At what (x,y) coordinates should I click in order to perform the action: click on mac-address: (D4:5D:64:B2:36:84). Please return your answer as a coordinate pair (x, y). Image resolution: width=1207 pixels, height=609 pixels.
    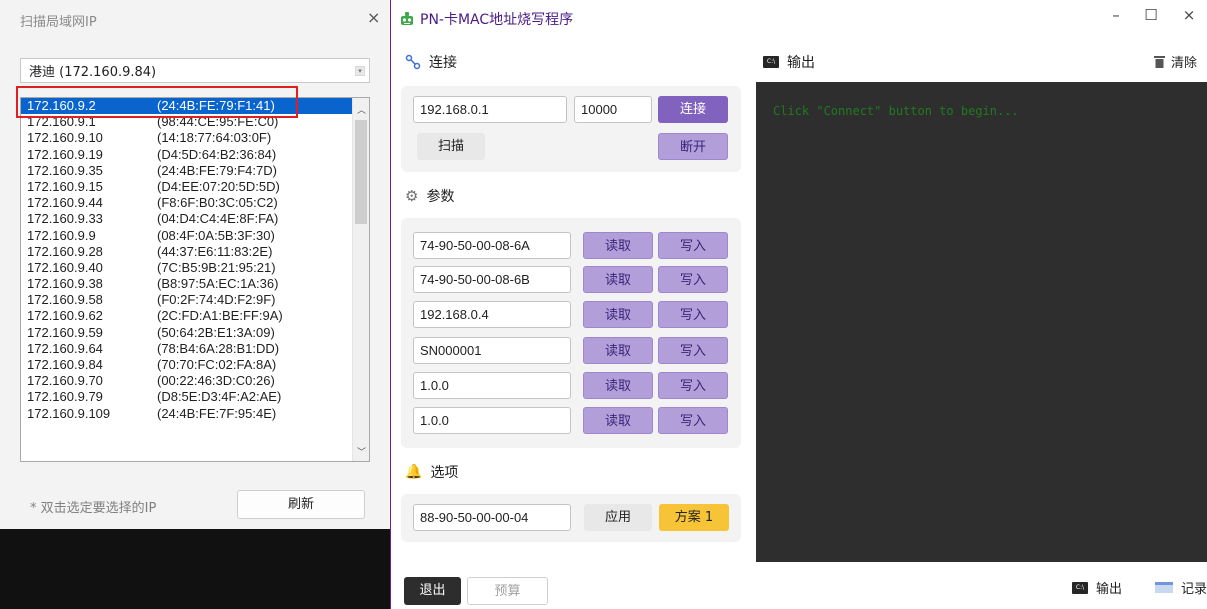
    Looking at the image, I should click on (217, 154).